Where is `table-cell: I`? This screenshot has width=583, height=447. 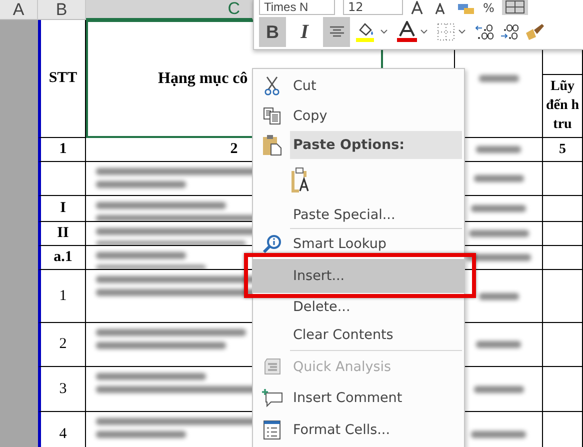 table-cell: I is located at coordinates (62, 209).